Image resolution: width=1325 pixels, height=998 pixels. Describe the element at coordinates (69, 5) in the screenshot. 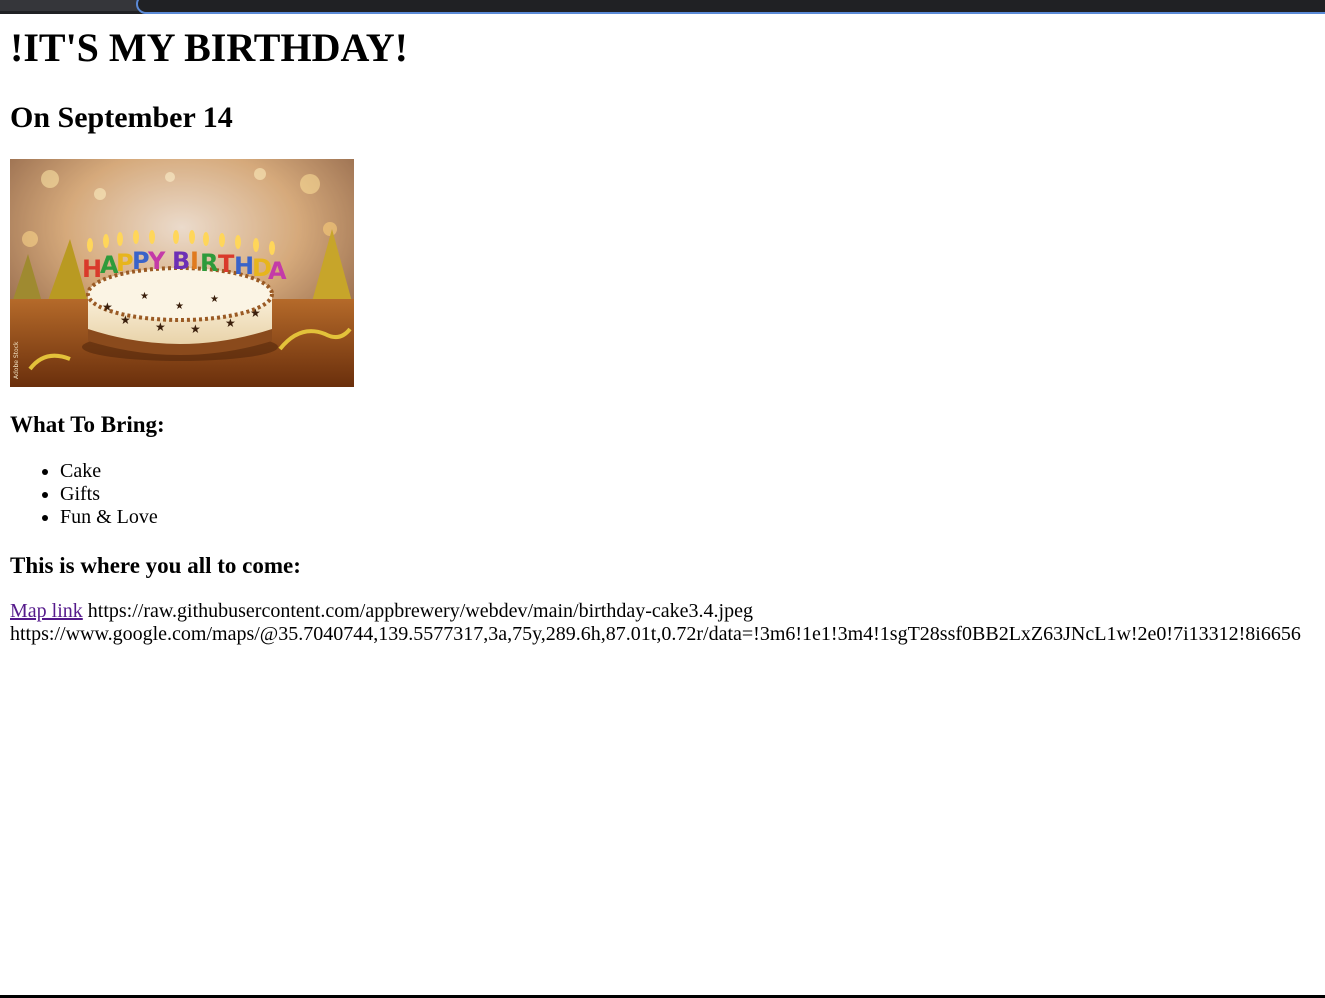

I see `browser-tab` at that location.